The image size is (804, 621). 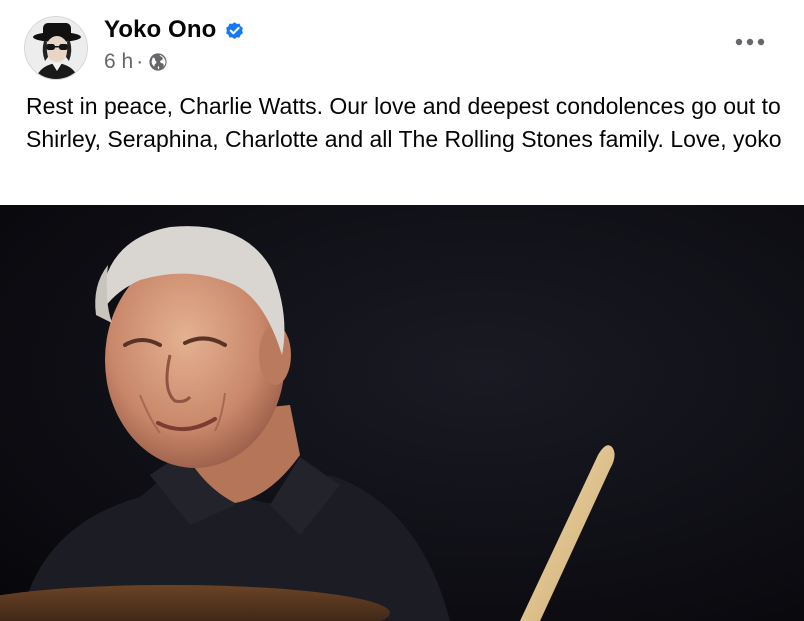 I want to click on post-meta: 6 h ·, so click(x=136, y=62).